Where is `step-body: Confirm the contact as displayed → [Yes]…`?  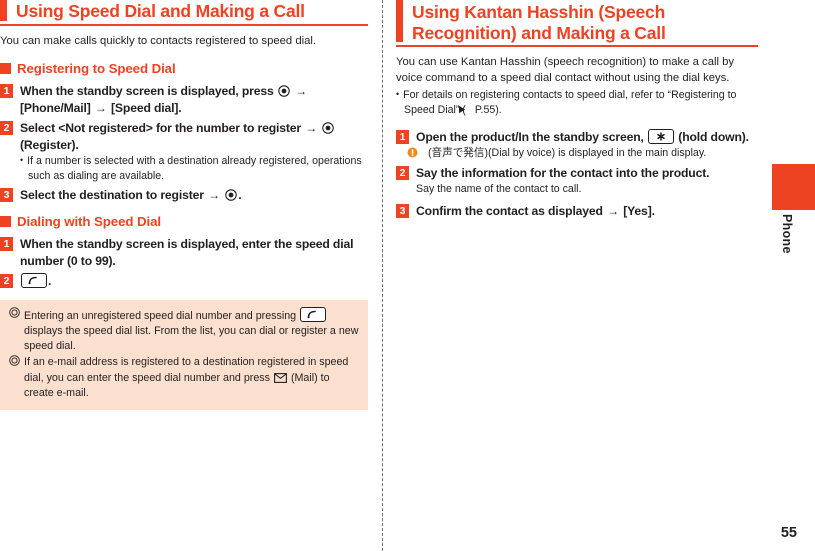
step-body: Confirm the contact as displayed → [Yes]… is located at coordinates (587, 211).